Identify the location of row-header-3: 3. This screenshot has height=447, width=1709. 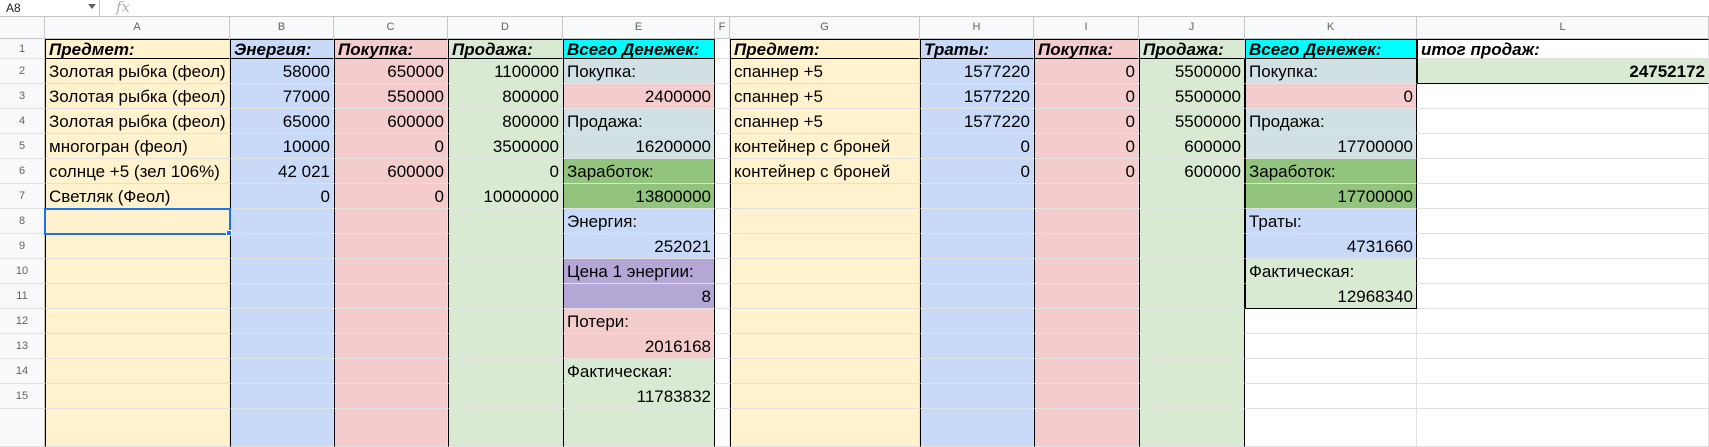
(22, 96).